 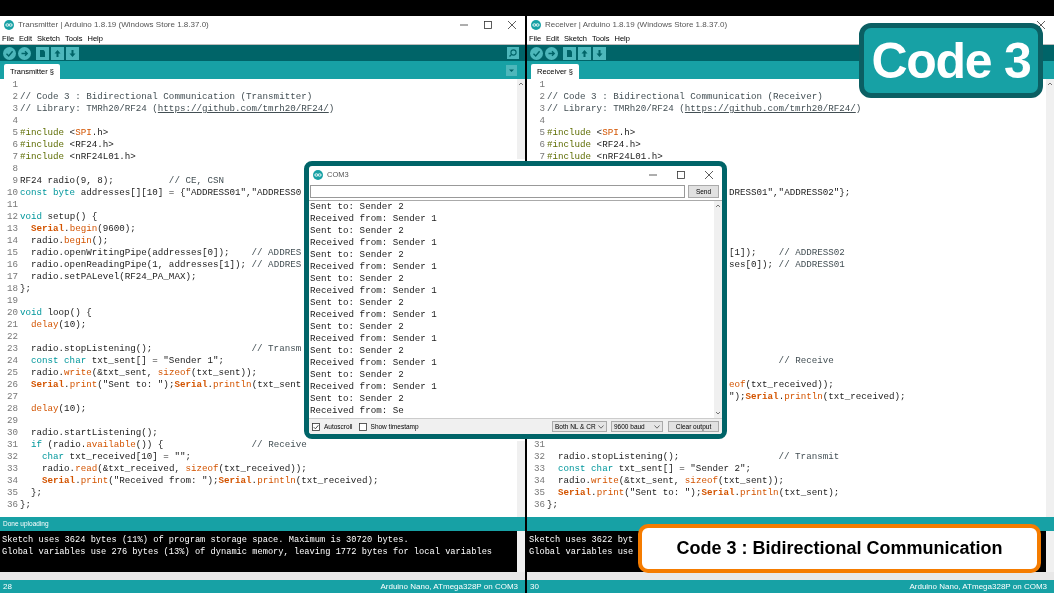 What do you see at coordinates (12, 360) in the screenshot?
I see `line-number: 24` at bounding box center [12, 360].